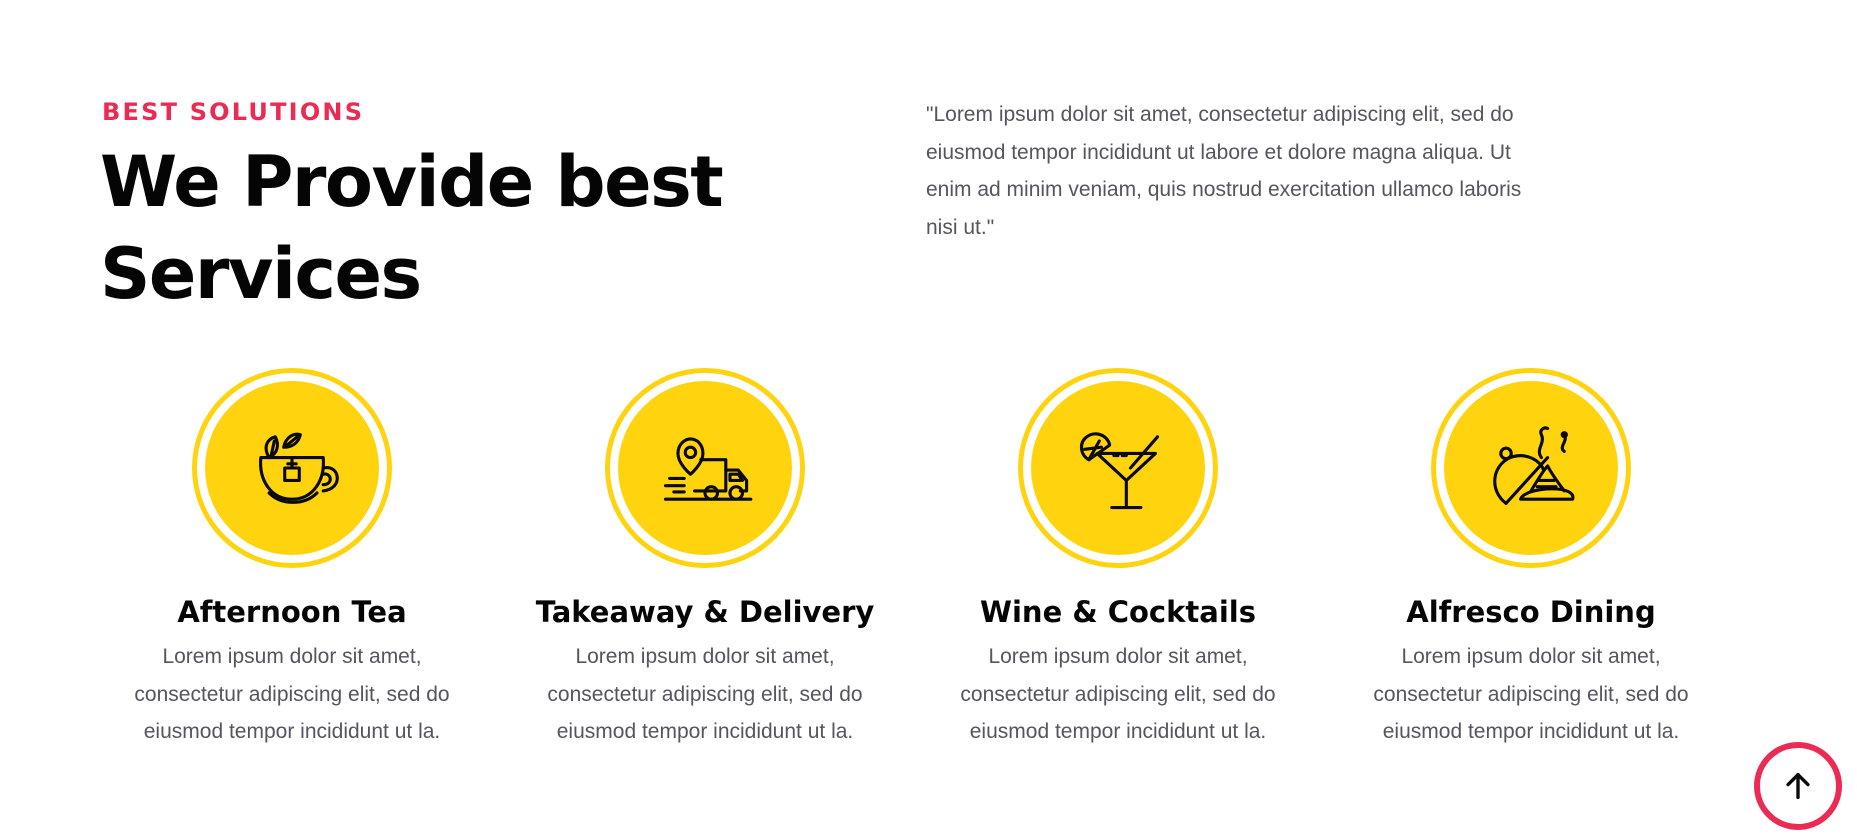 Image resolution: width=1857 pixels, height=836 pixels. What do you see at coordinates (705, 612) in the screenshot?
I see `service-title: Takeaway & Delivery` at bounding box center [705, 612].